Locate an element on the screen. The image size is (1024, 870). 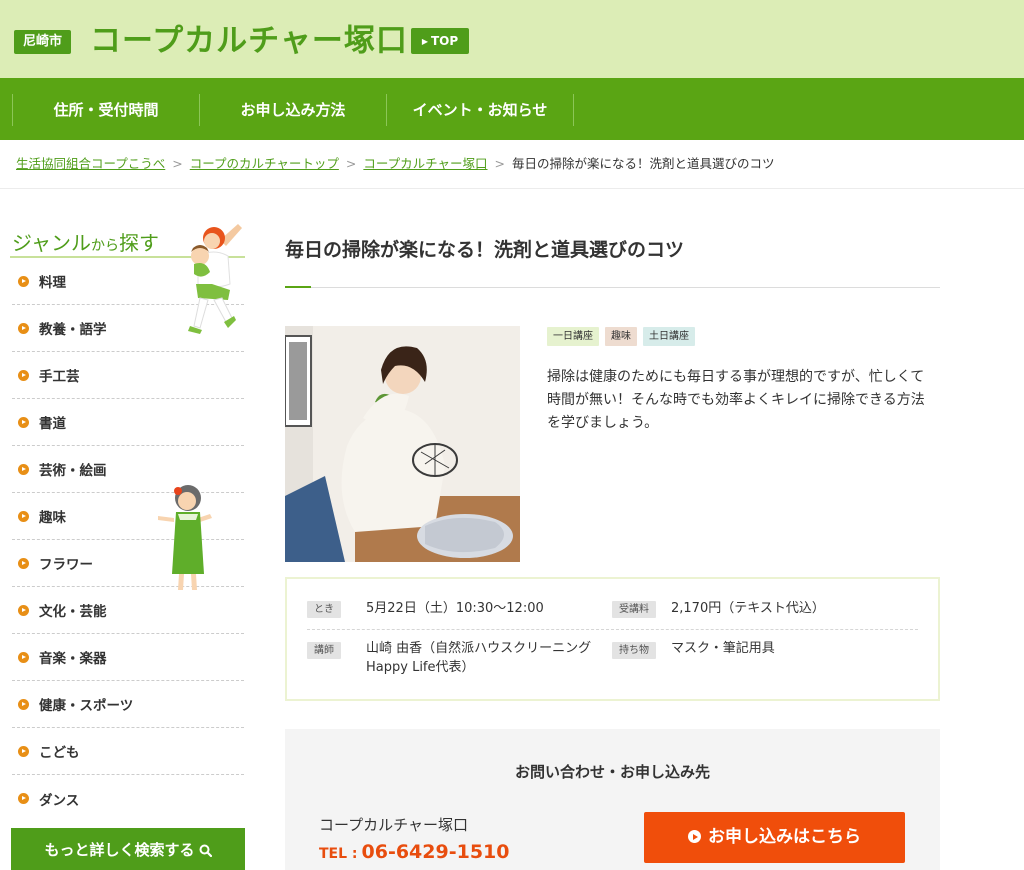
contact-tel: TEL :06-6429-1510 is located at coordinates (414, 853).